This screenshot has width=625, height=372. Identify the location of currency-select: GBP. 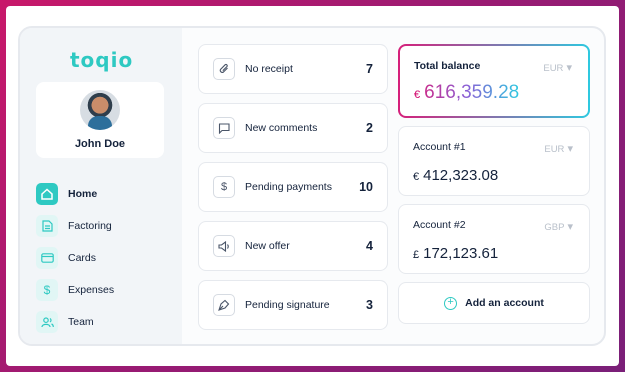
(558, 226).